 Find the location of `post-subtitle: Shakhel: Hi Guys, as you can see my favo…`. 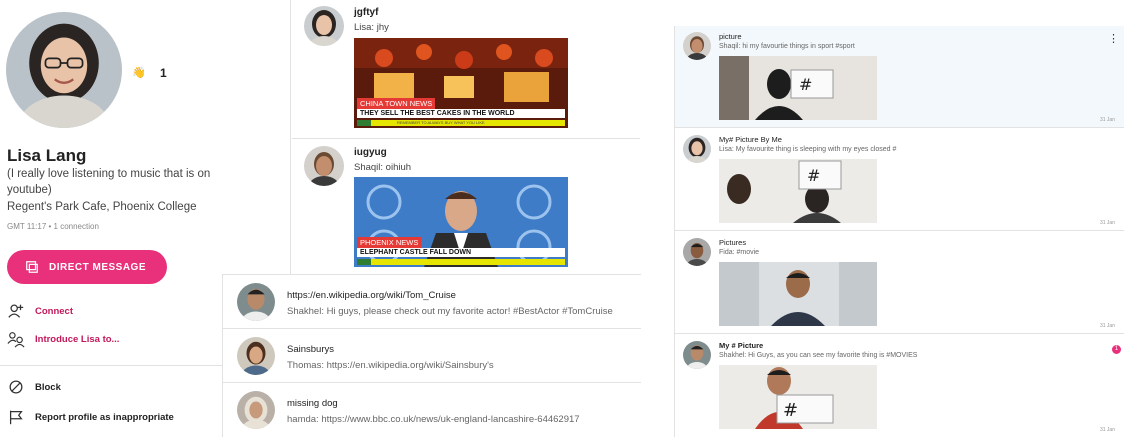

post-subtitle: Shakhel: Hi Guys, as you can see my favo… is located at coordinates (818, 355).